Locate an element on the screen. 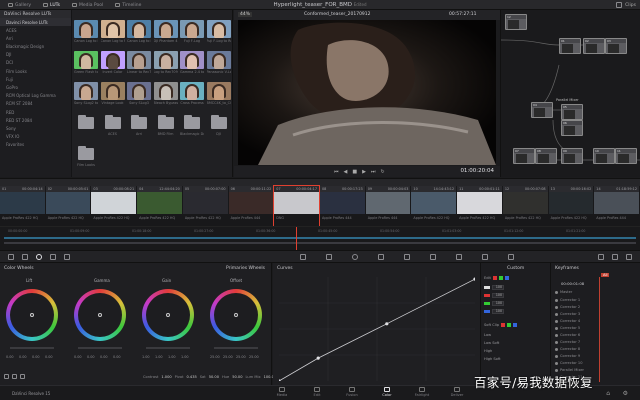 The height and width of the screenshot is (400, 640). rgb-mixer-icon is located at coordinates (53, 257).